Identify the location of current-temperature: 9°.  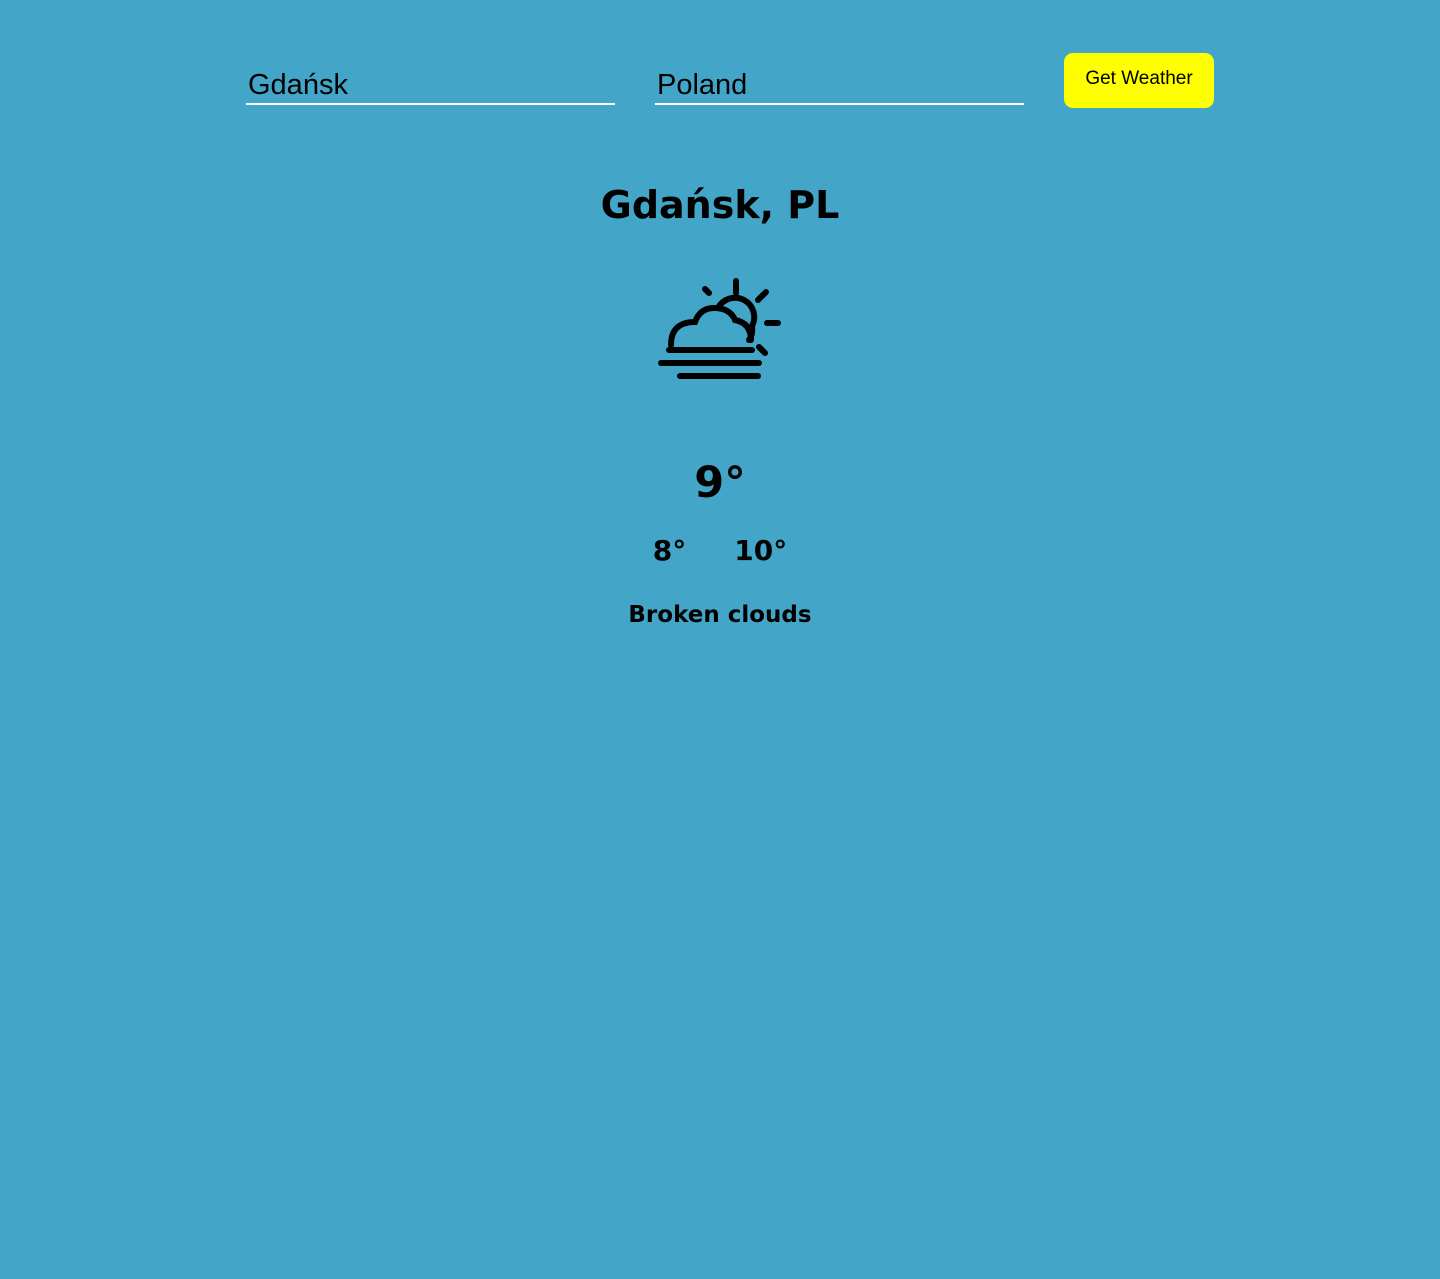
(720, 483).